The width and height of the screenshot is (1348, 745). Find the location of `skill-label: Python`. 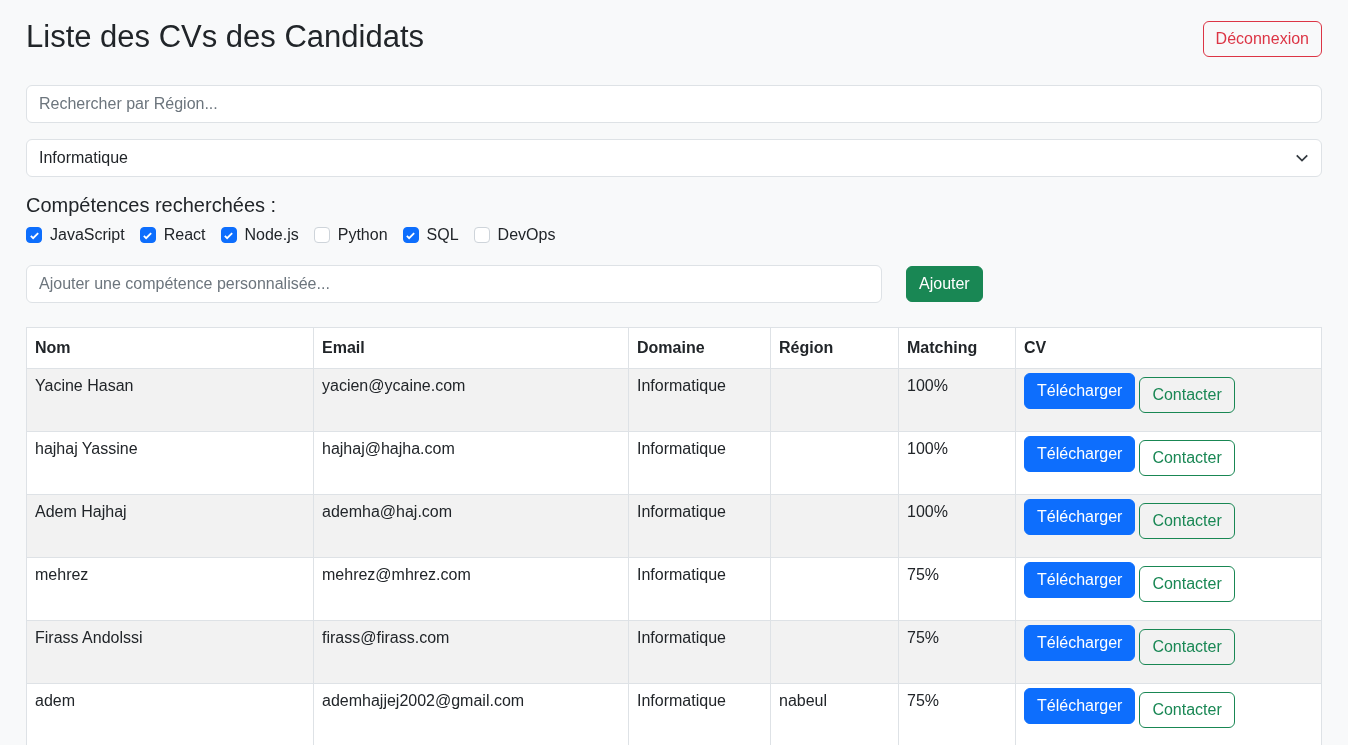

skill-label: Python is located at coordinates (362, 235).